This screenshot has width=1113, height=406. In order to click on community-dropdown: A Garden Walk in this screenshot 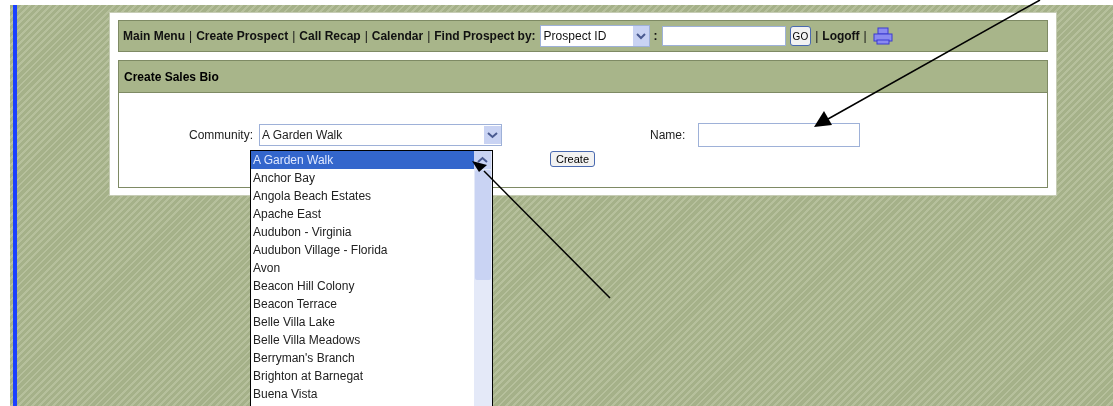, I will do `click(380, 135)`.